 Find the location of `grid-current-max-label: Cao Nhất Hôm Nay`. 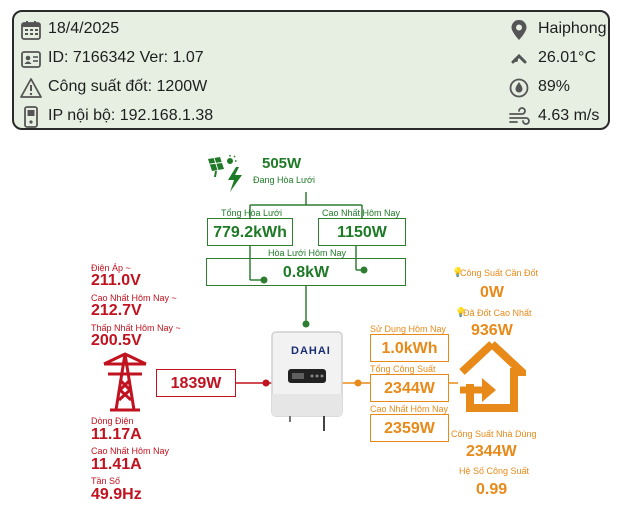

grid-current-max-label: Cao Nhất Hôm Nay is located at coordinates (130, 451).